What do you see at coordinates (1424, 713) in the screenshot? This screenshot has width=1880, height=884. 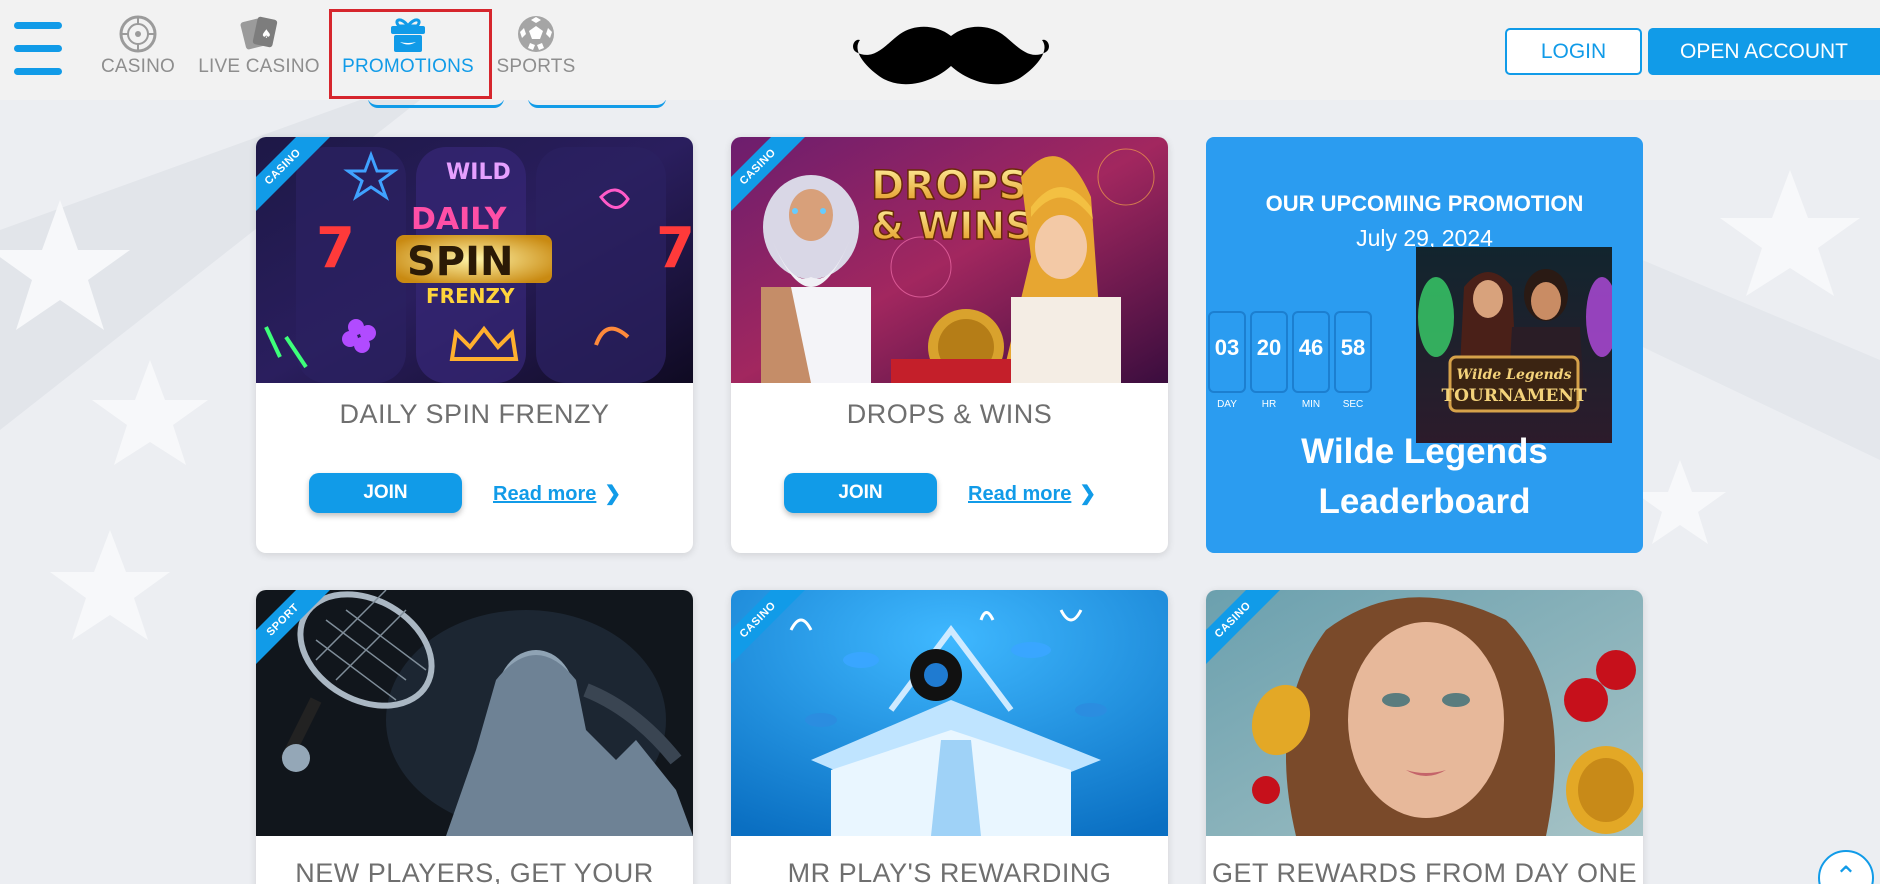 I see `woman-coins-image` at bounding box center [1424, 713].